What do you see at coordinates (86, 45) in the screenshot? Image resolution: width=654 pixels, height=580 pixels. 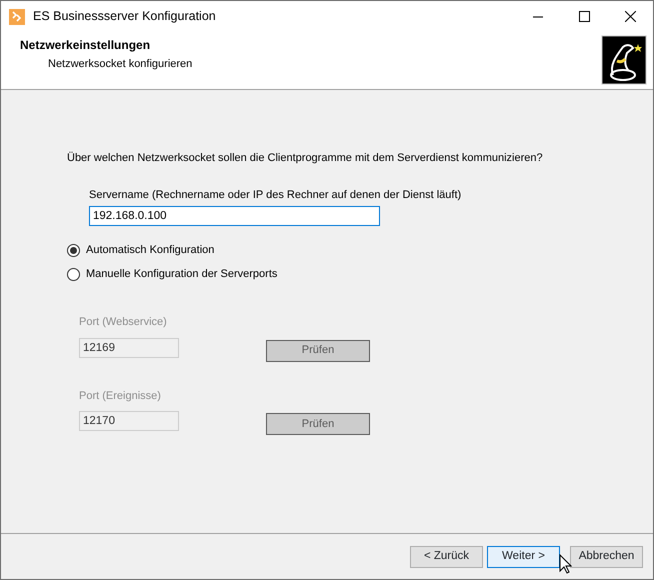 I see `page-title: Netzwerkeinstellungen` at bounding box center [86, 45].